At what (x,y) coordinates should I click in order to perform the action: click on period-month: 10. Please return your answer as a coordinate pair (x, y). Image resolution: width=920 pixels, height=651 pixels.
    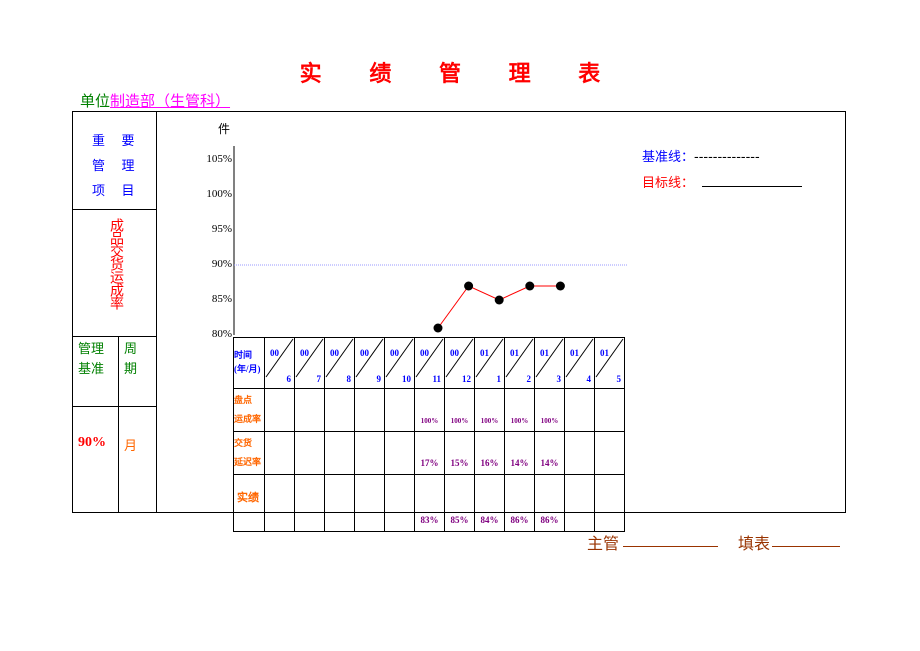
    Looking at the image, I should click on (406, 379).